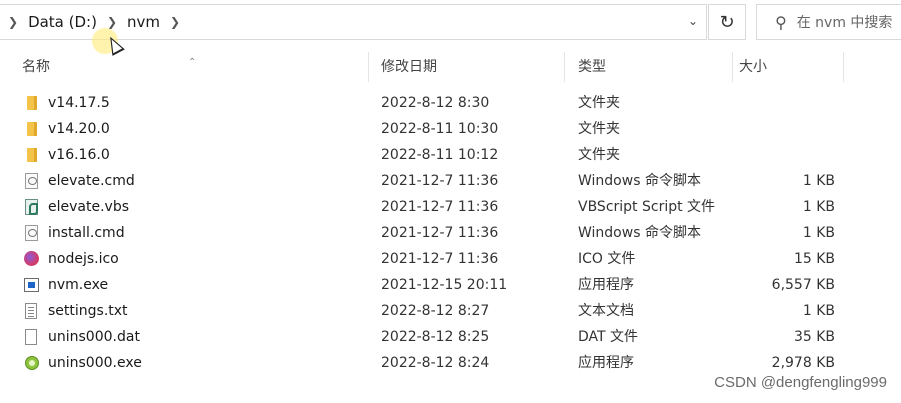 The image size is (901, 403). I want to click on dat-file-icon, so click(31, 337).